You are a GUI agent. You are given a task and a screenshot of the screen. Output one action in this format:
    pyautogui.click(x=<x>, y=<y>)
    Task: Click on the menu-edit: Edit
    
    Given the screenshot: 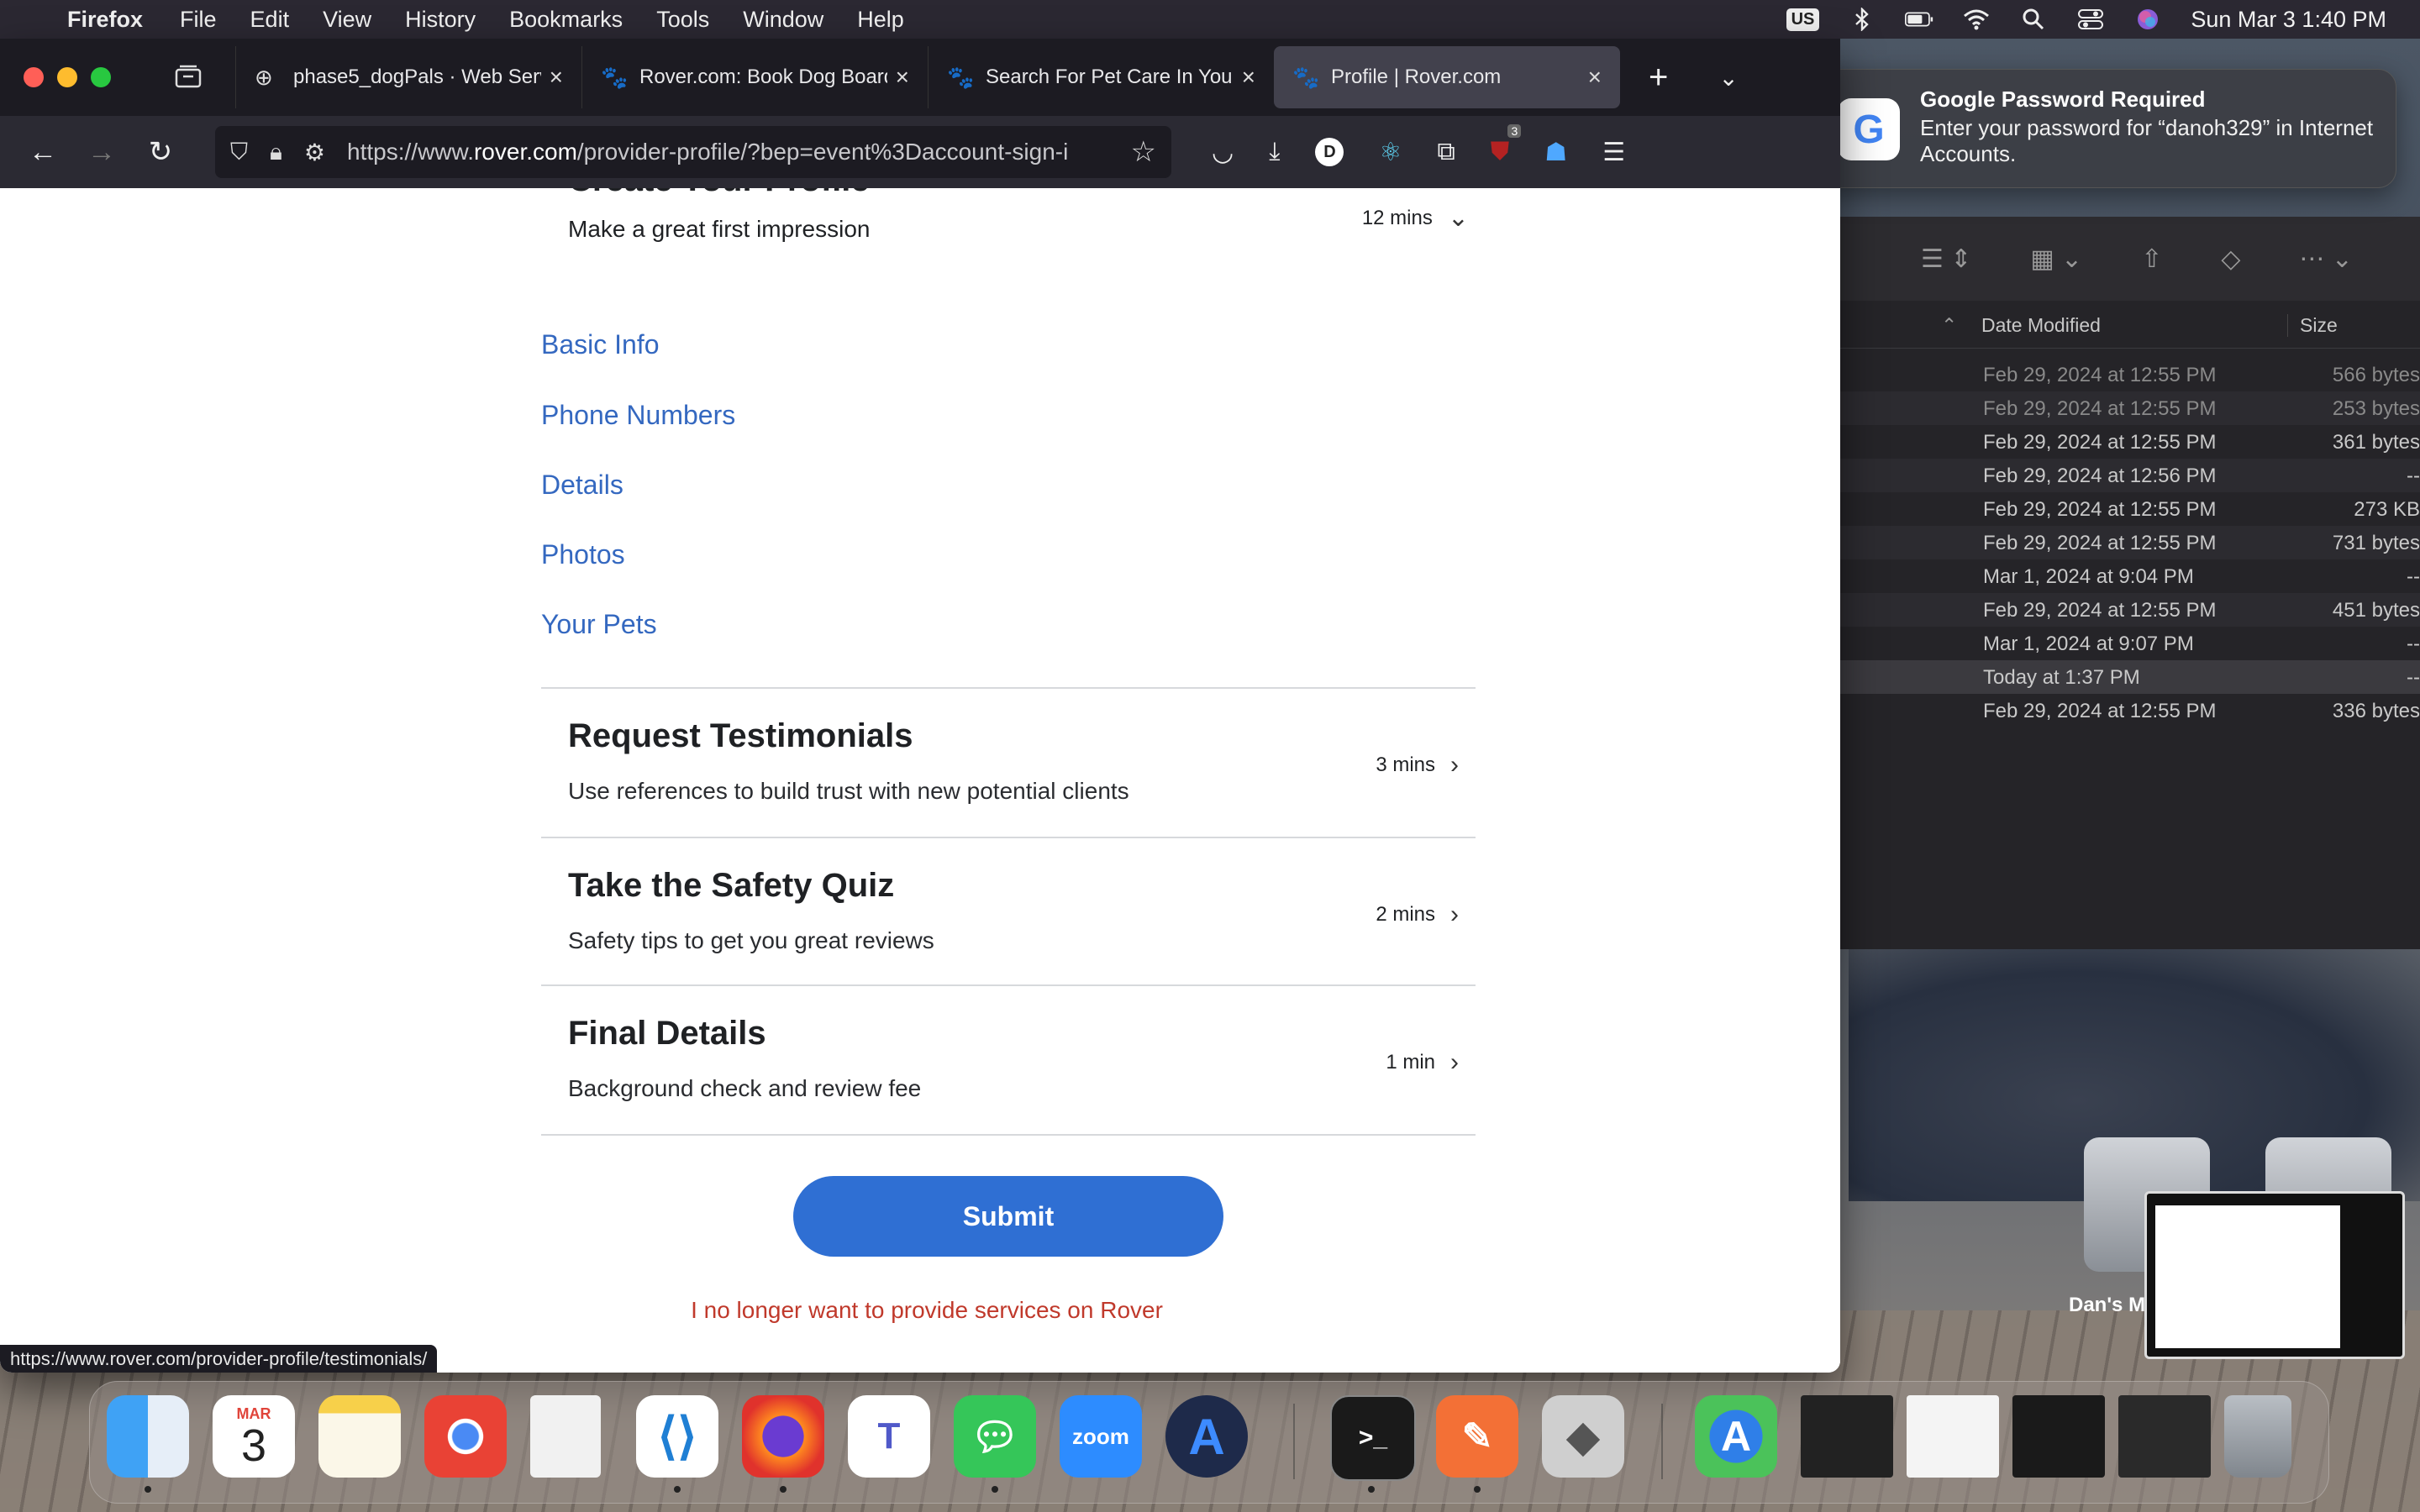 What is the action you would take?
    pyautogui.click(x=270, y=20)
    